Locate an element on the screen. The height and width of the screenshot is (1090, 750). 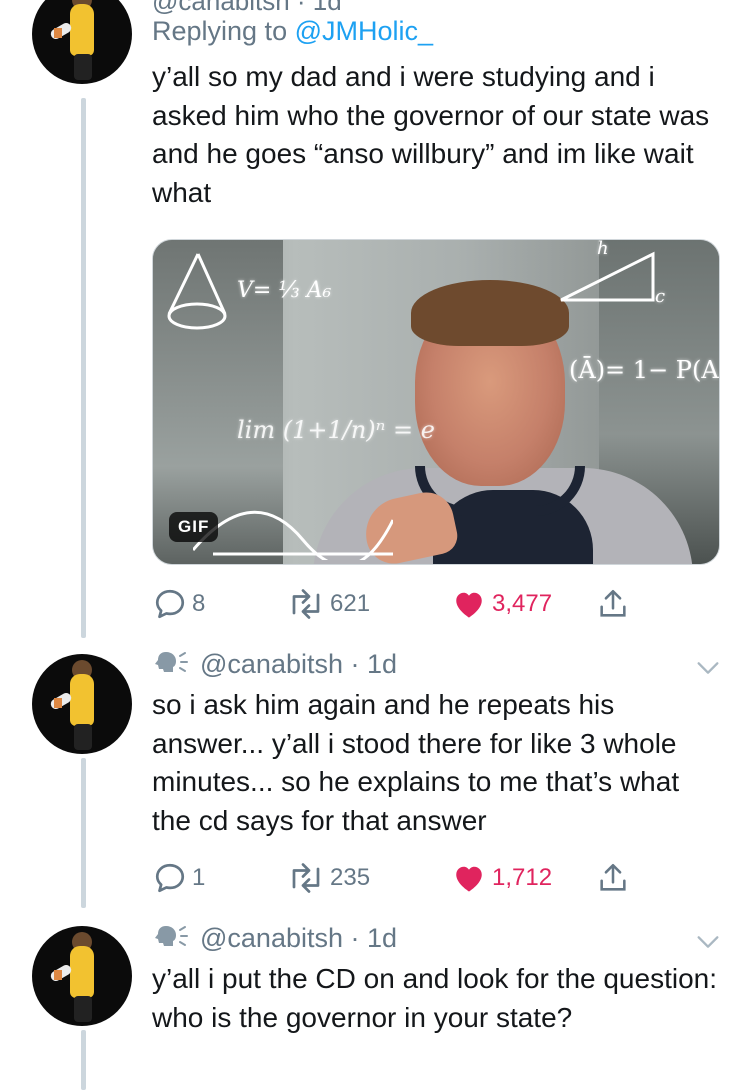
tweet-meta-cutoff: @canabitsh · 1d is located at coordinates (247, 8).